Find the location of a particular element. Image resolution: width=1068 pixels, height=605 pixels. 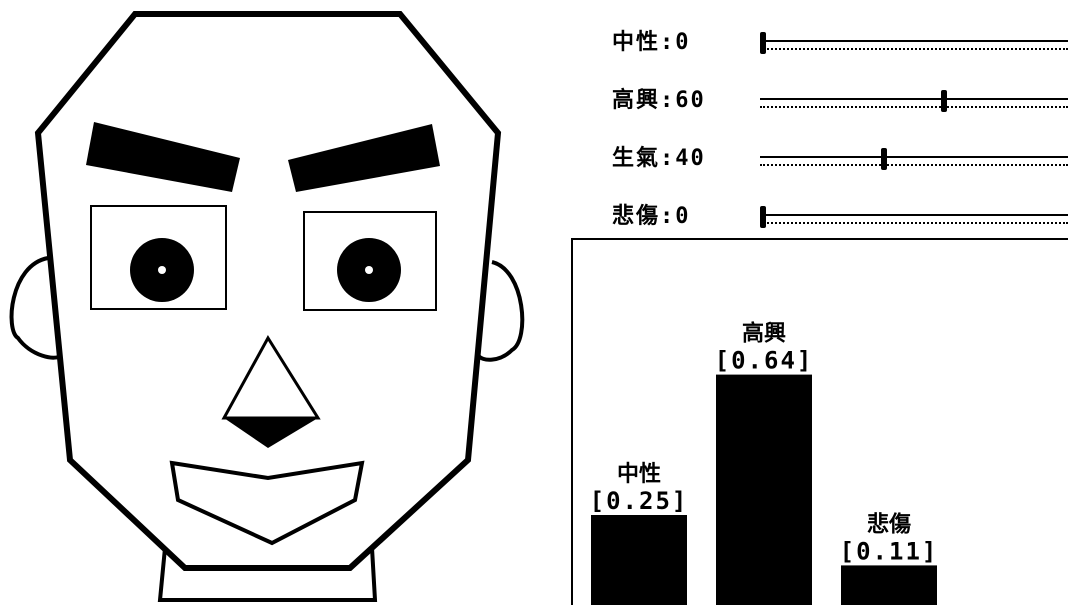

slider-neutral: 中性:0 is located at coordinates (840, 43).